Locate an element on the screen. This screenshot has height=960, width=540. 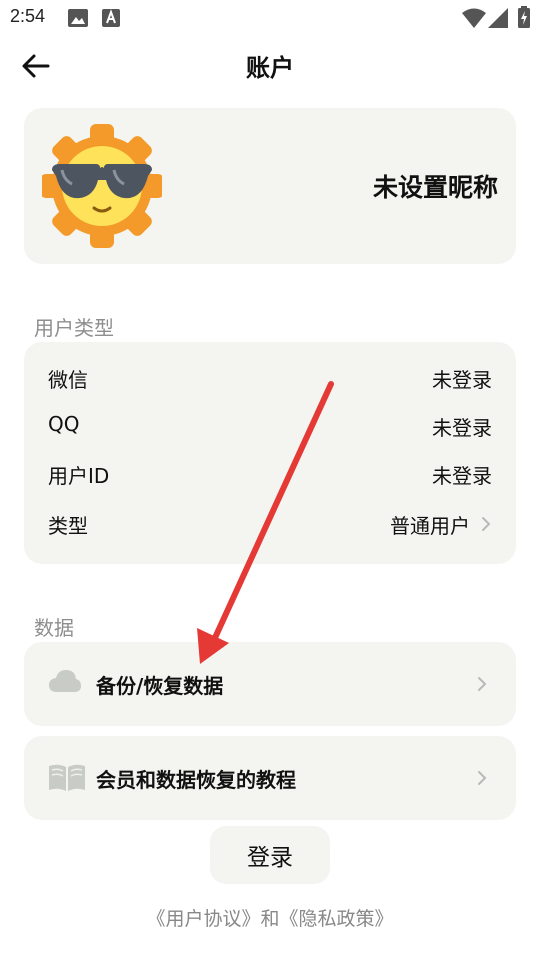
info-row-type: 类型 普通用户 is located at coordinates (270, 524).